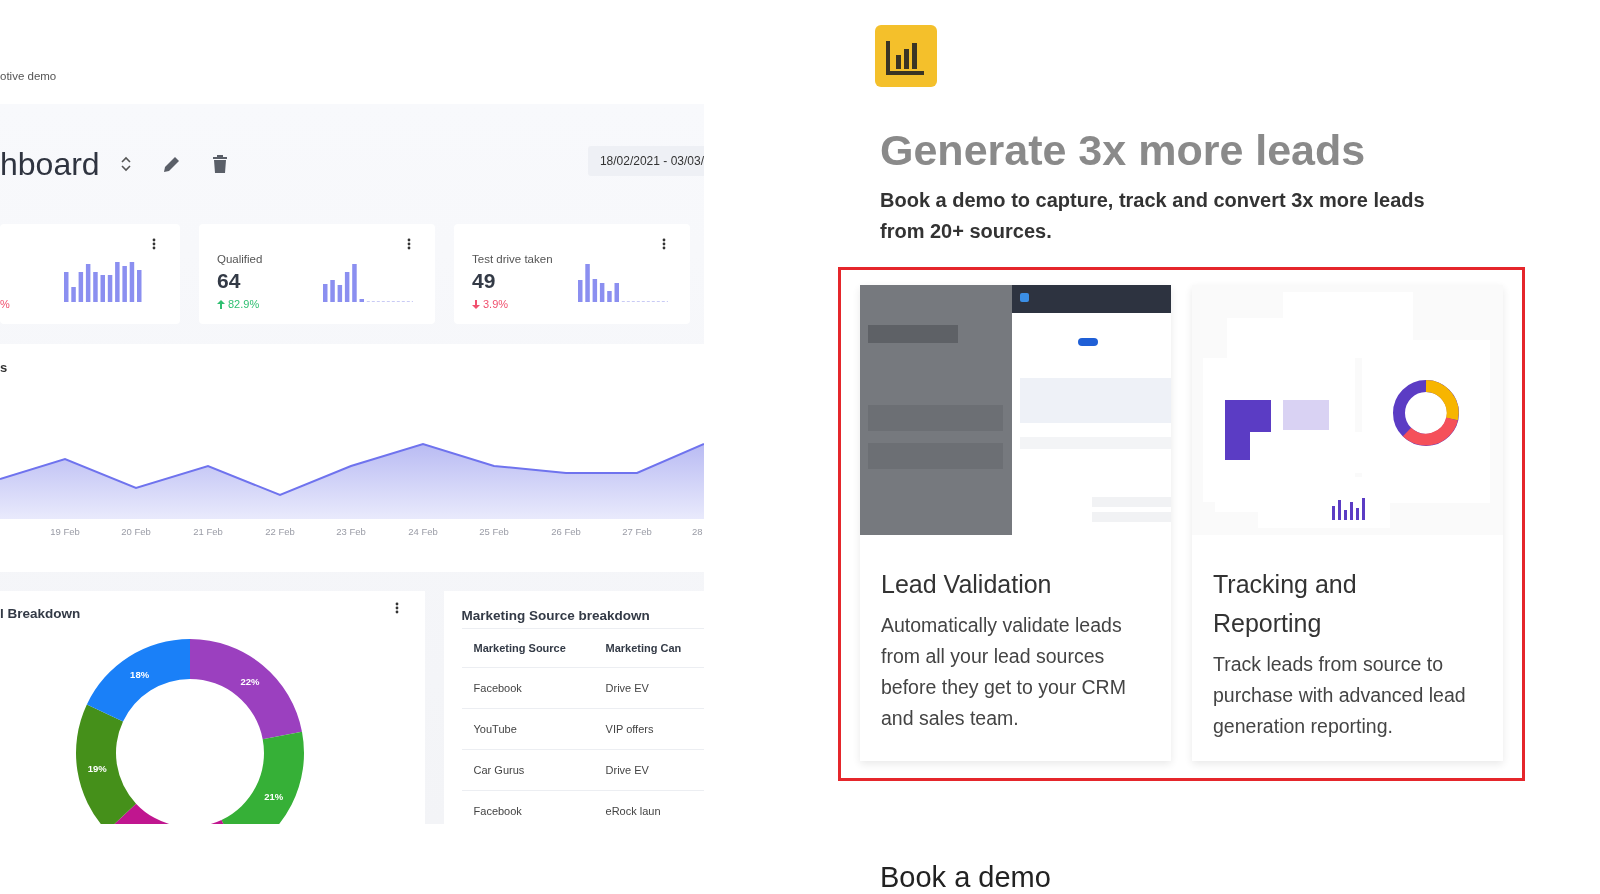  Describe the element at coordinates (40, 613) in the screenshot. I see `card-title: l Breakdown` at that location.